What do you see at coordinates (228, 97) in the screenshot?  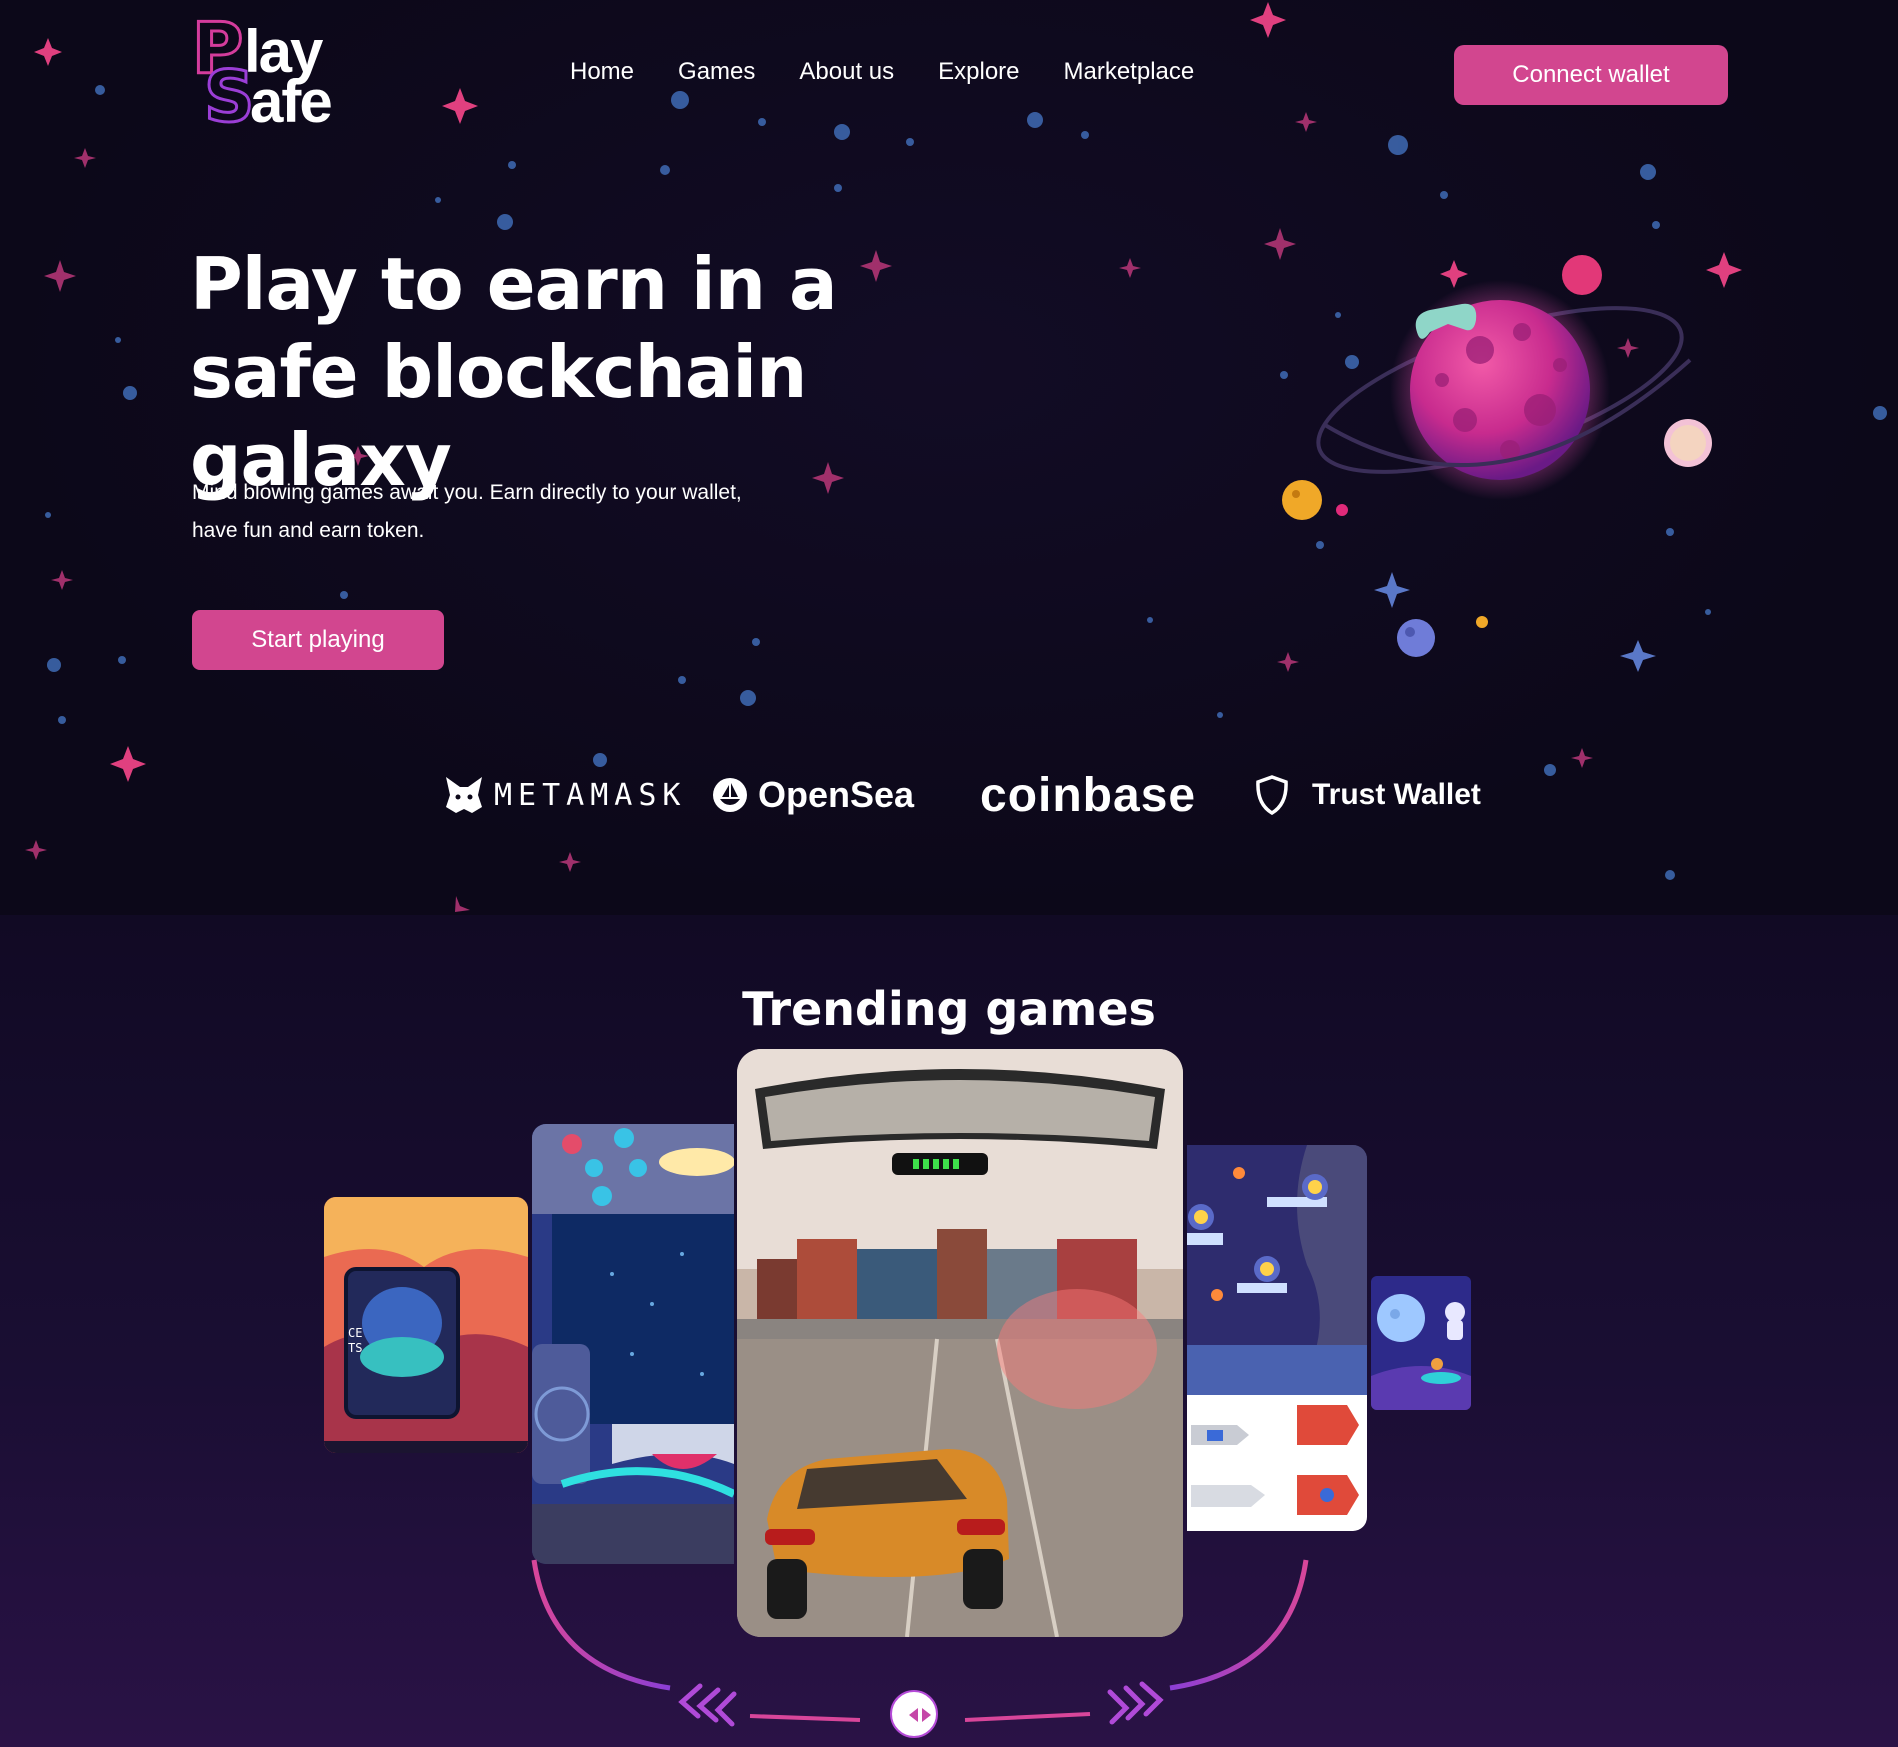 I see `logo-letter-s: S` at bounding box center [228, 97].